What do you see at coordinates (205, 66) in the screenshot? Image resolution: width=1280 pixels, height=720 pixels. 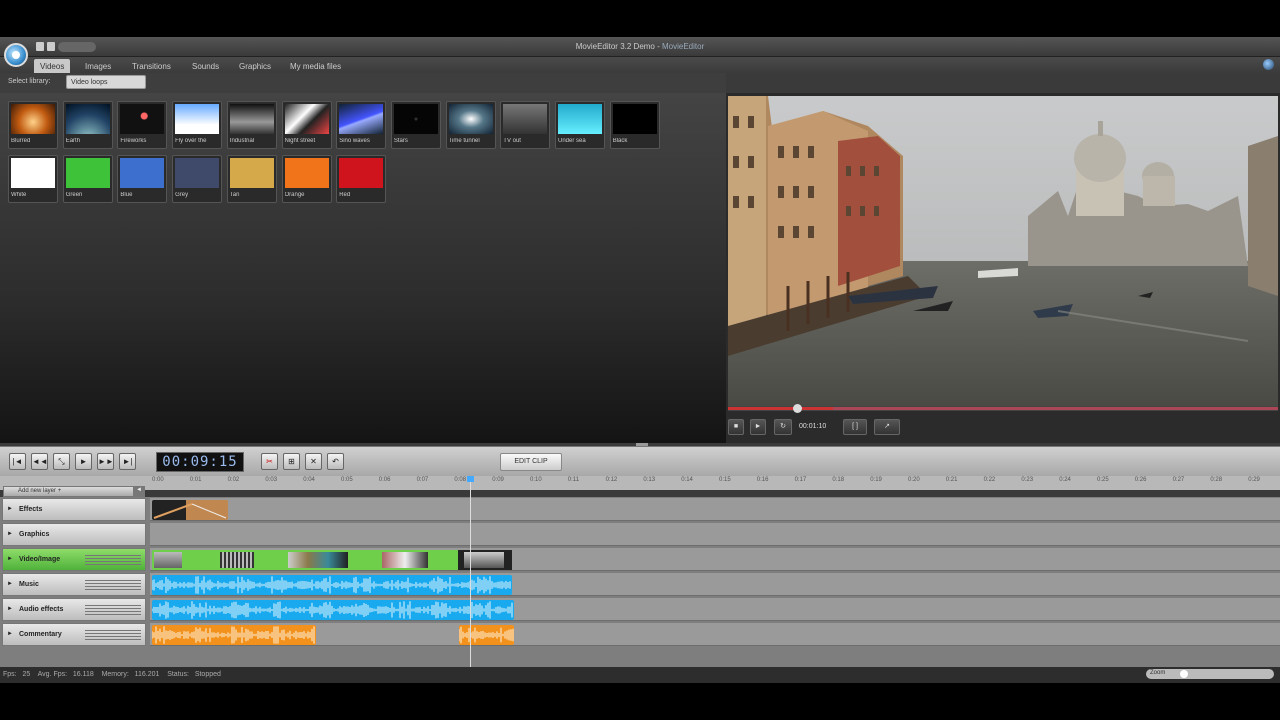 I see `tab-sounds: Sounds` at bounding box center [205, 66].